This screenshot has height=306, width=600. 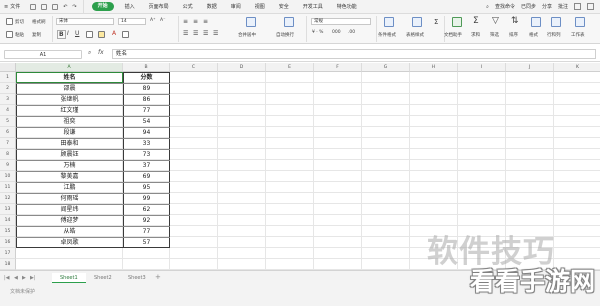 I want to click on score-cell: 54, so click(x=146, y=121).